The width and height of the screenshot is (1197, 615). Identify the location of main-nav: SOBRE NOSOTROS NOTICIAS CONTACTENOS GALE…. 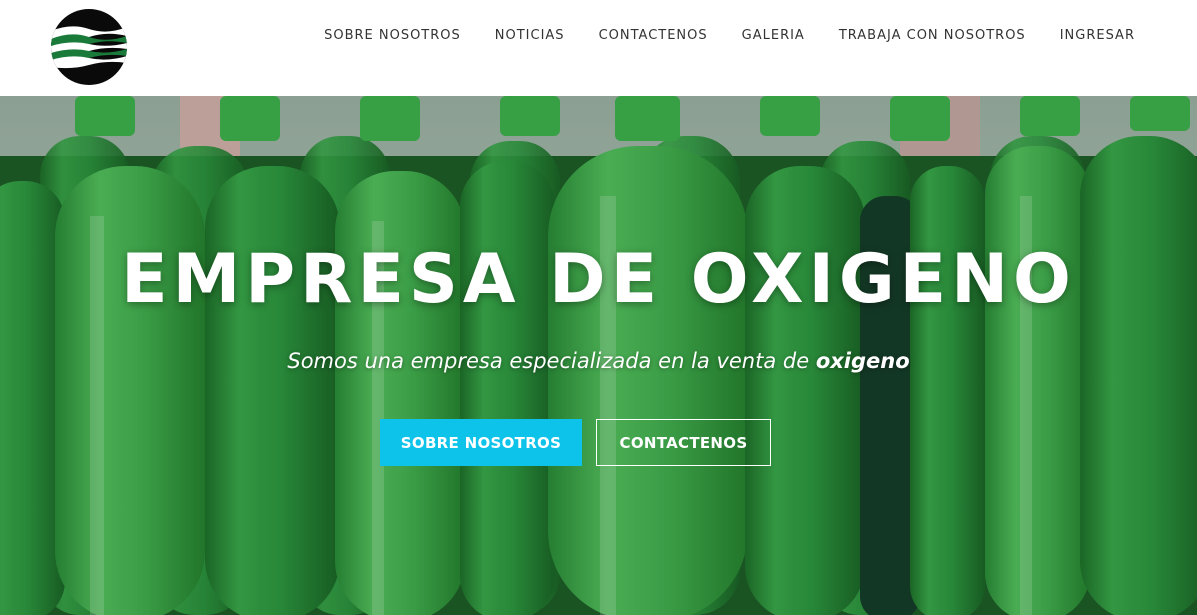
(729, 36).